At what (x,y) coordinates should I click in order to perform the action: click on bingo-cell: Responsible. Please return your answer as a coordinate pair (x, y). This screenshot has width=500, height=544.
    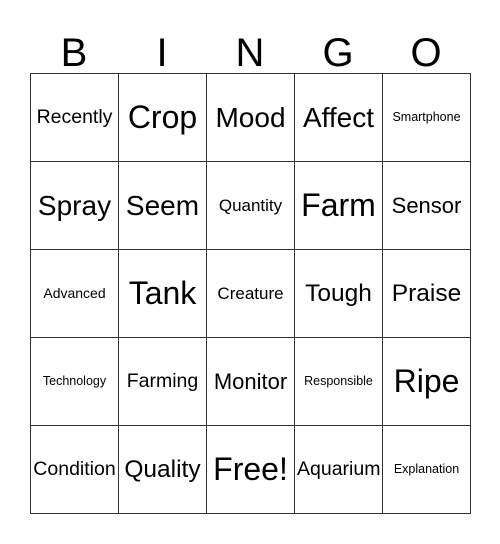
    Looking at the image, I should click on (339, 382).